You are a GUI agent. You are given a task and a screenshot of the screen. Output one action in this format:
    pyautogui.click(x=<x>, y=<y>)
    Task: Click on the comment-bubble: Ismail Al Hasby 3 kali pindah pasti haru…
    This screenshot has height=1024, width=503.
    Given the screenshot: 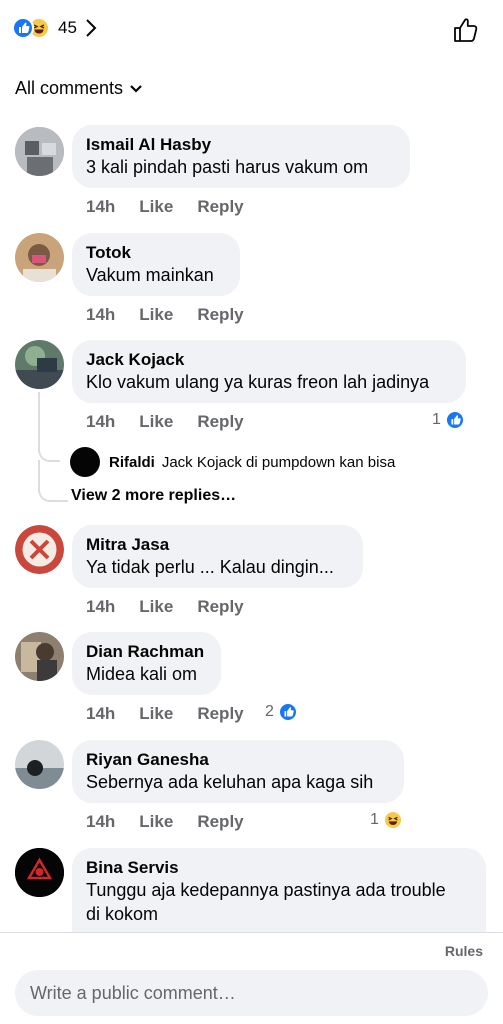 What is the action you would take?
    pyautogui.click(x=241, y=156)
    